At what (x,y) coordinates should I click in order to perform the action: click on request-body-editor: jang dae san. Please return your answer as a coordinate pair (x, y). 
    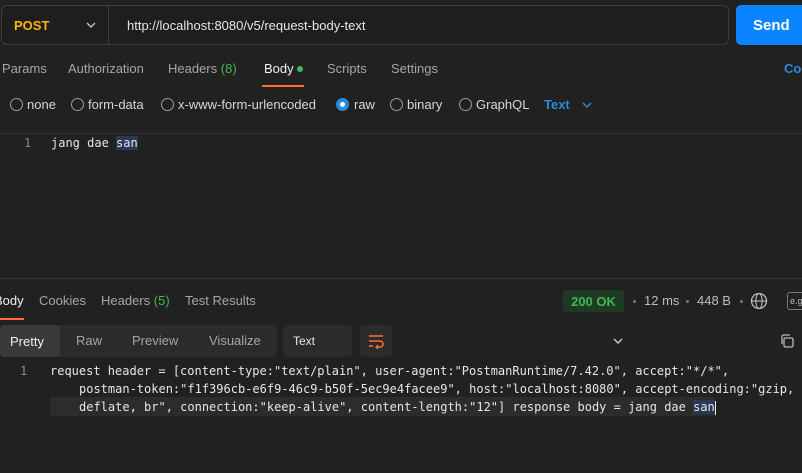
    Looking at the image, I should click on (94, 143).